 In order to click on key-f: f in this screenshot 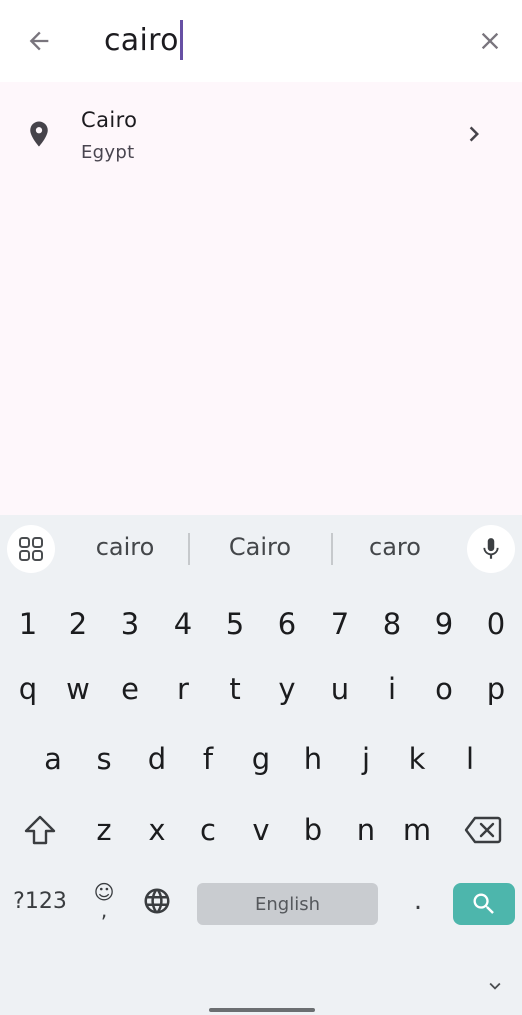, I will do `click(208, 759)`.